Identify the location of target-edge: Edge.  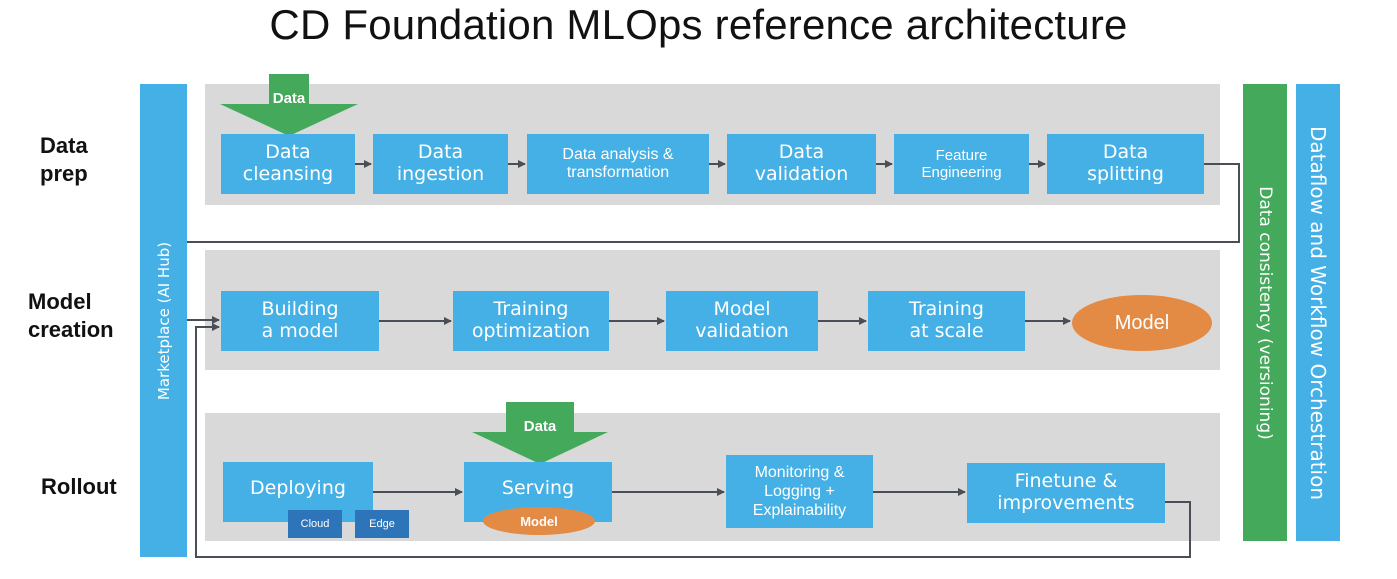
(382, 524).